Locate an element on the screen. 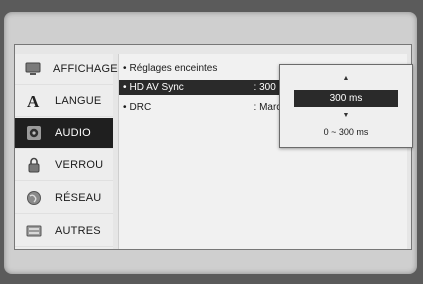 The width and height of the screenshot is (423, 284). svg-text: A is located at coordinates (33, 101).